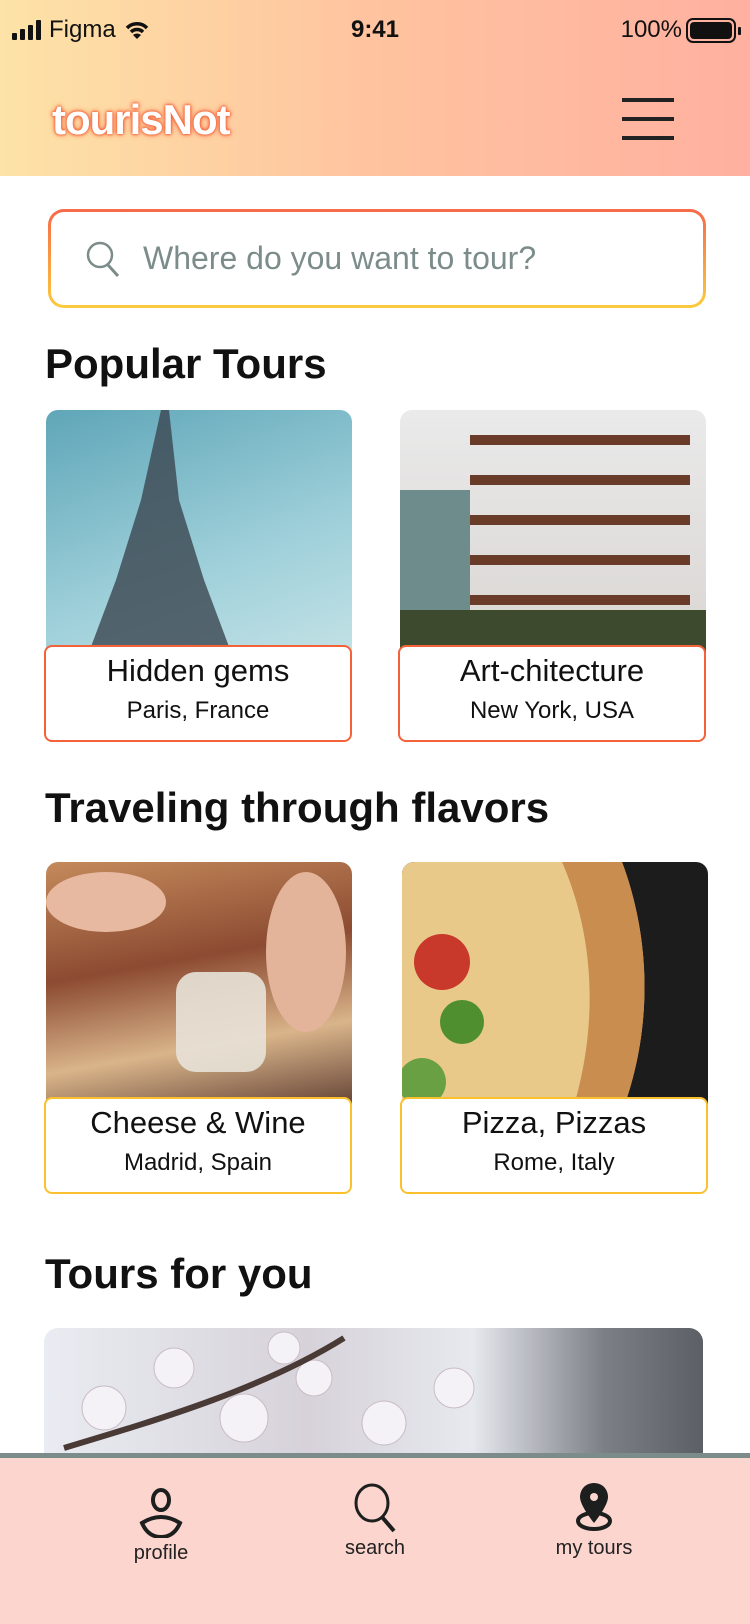 Image resolution: width=750 pixels, height=1624 pixels. What do you see at coordinates (552, 670) in the screenshot?
I see `card-title: Art-chitecture` at bounding box center [552, 670].